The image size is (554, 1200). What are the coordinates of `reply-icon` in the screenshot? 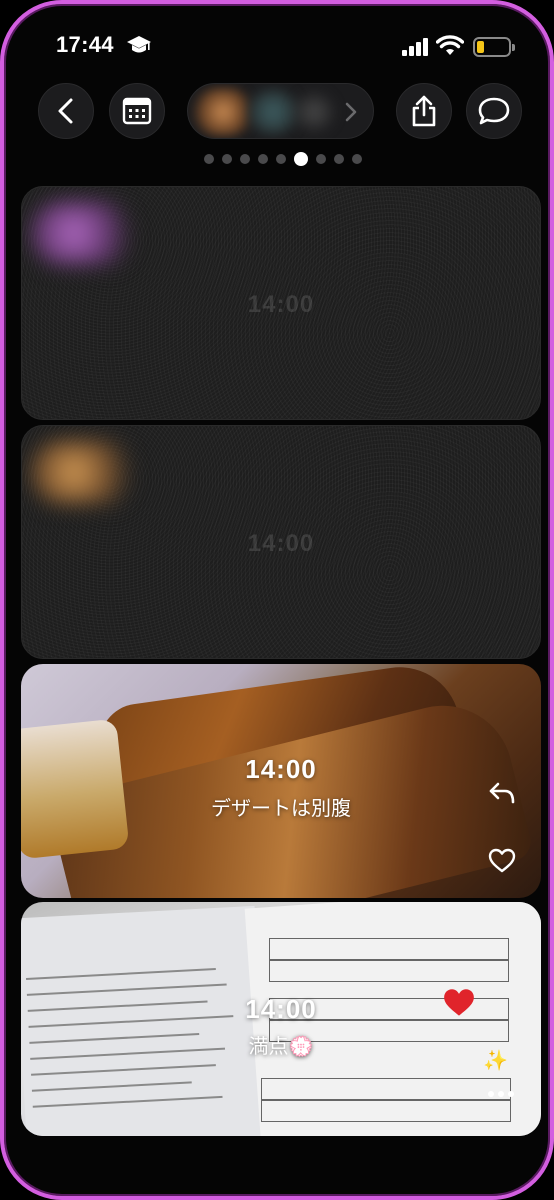 It's located at (502, 793).